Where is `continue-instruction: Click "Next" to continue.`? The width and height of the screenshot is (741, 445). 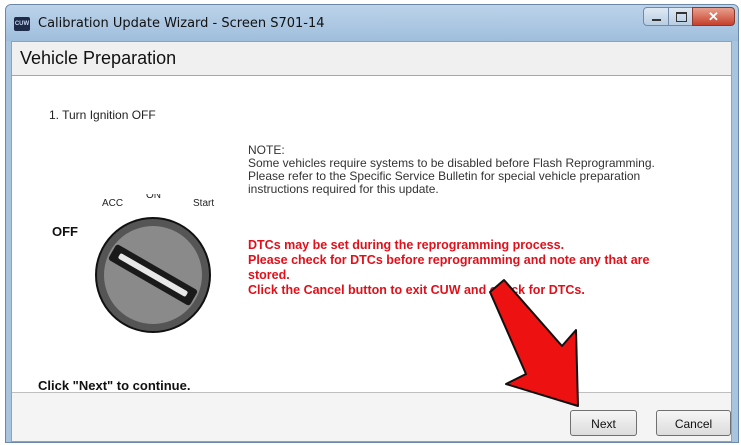
continue-instruction: Click "Next" to continue. is located at coordinates (114, 385).